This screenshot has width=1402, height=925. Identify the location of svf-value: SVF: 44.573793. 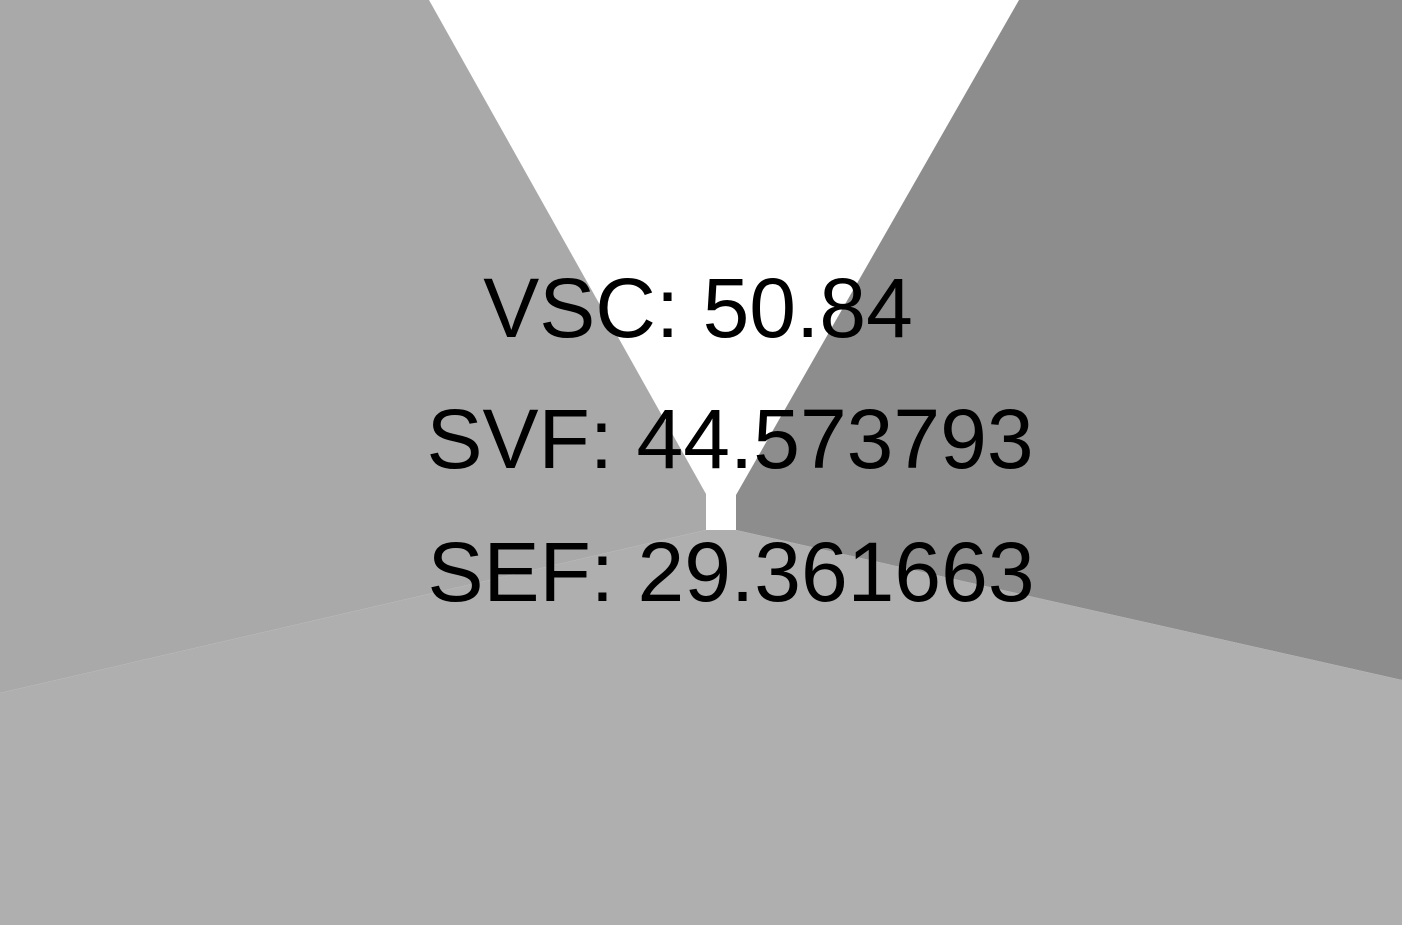
(730, 439).